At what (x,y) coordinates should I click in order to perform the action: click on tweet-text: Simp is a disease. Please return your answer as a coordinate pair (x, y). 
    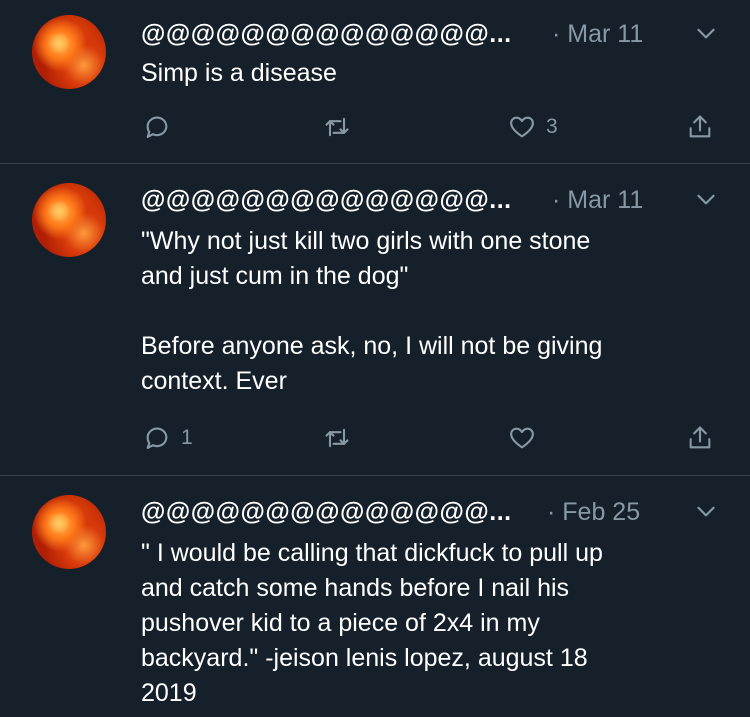
    Looking at the image, I should click on (239, 73).